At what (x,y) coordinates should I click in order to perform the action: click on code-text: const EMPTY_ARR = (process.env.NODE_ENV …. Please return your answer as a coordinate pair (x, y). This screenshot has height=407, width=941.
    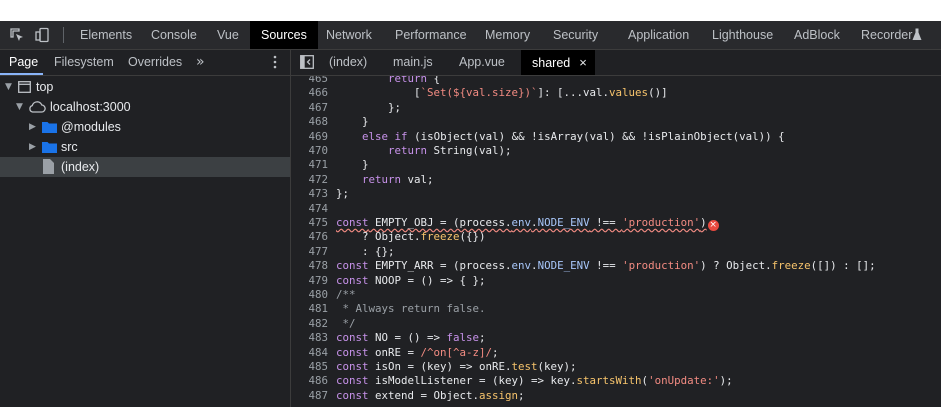
    Looking at the image, I should click on (606, 266).